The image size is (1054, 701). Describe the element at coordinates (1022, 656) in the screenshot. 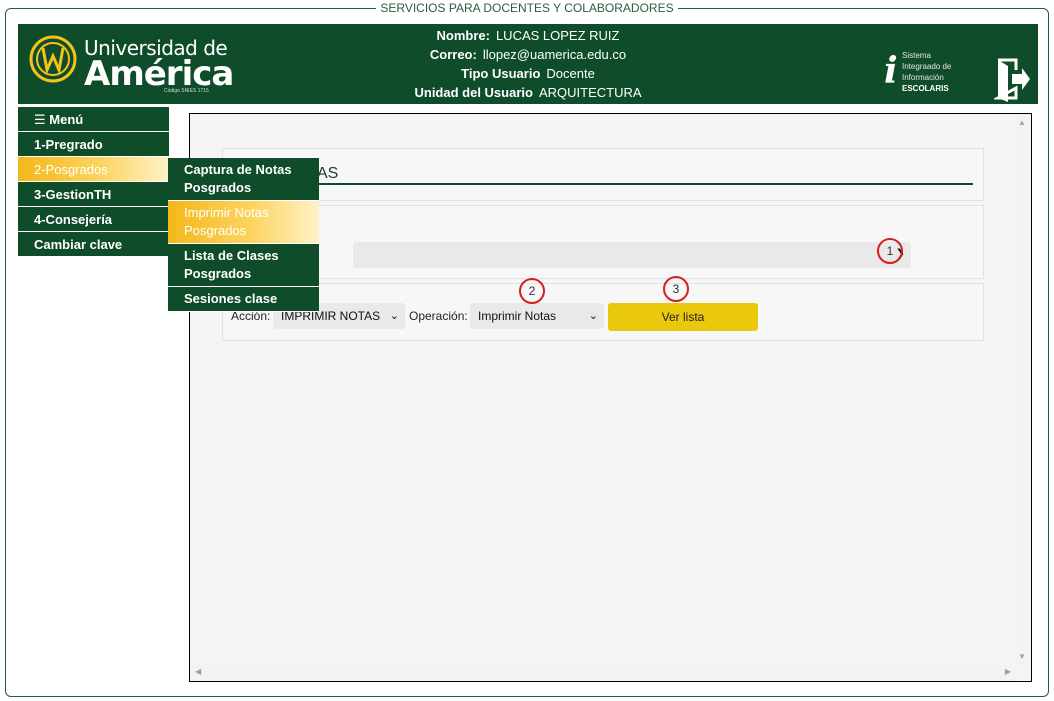

I see `scroll-down-icon: ▼` at that location.